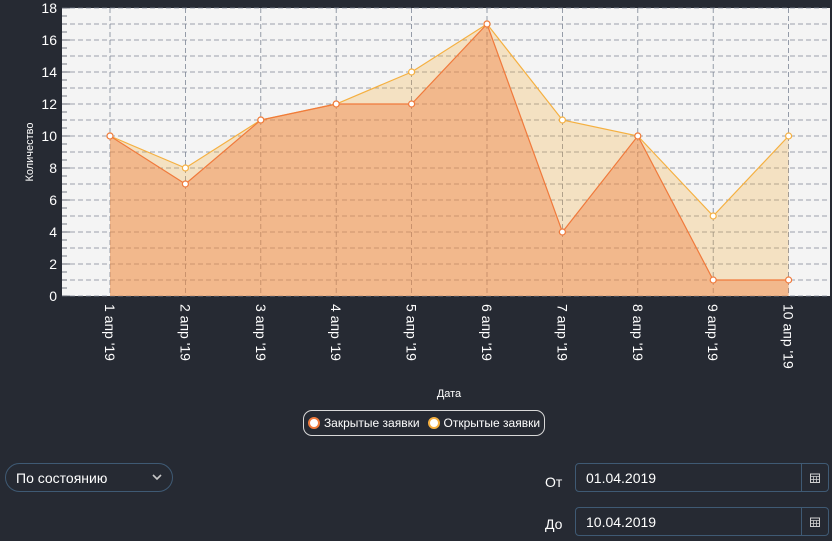 This screenshot has width=832, height=541. I want to click on date-to-field: 10.04.2019, so click(702, 521).